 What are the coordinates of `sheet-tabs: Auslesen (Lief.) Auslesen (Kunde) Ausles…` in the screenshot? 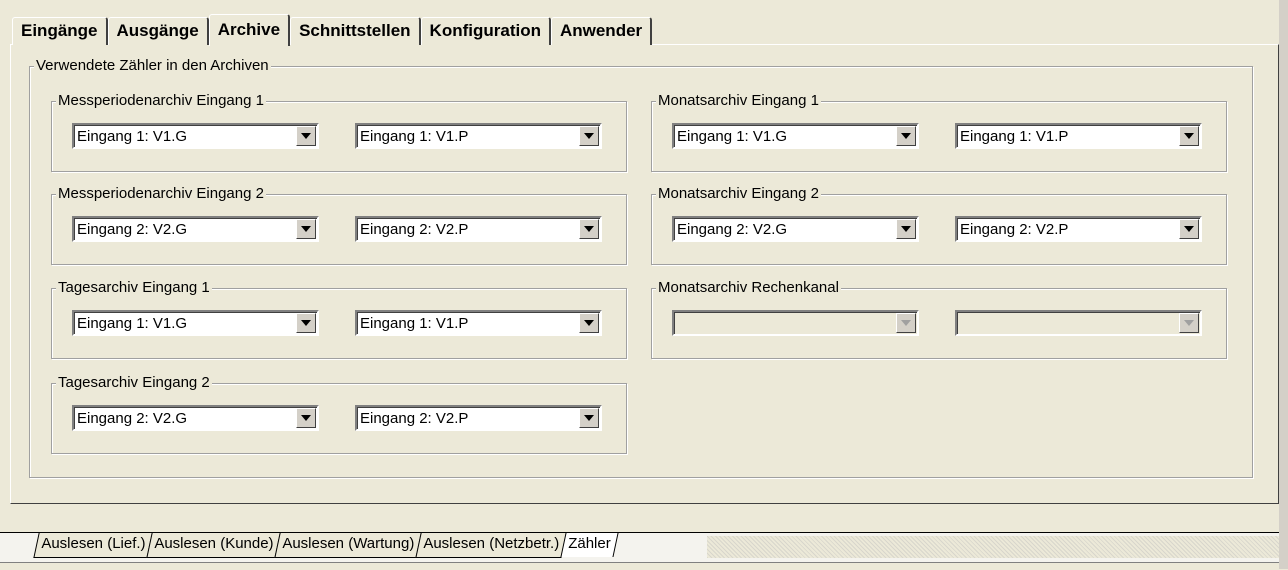 It's located at (326, 545).